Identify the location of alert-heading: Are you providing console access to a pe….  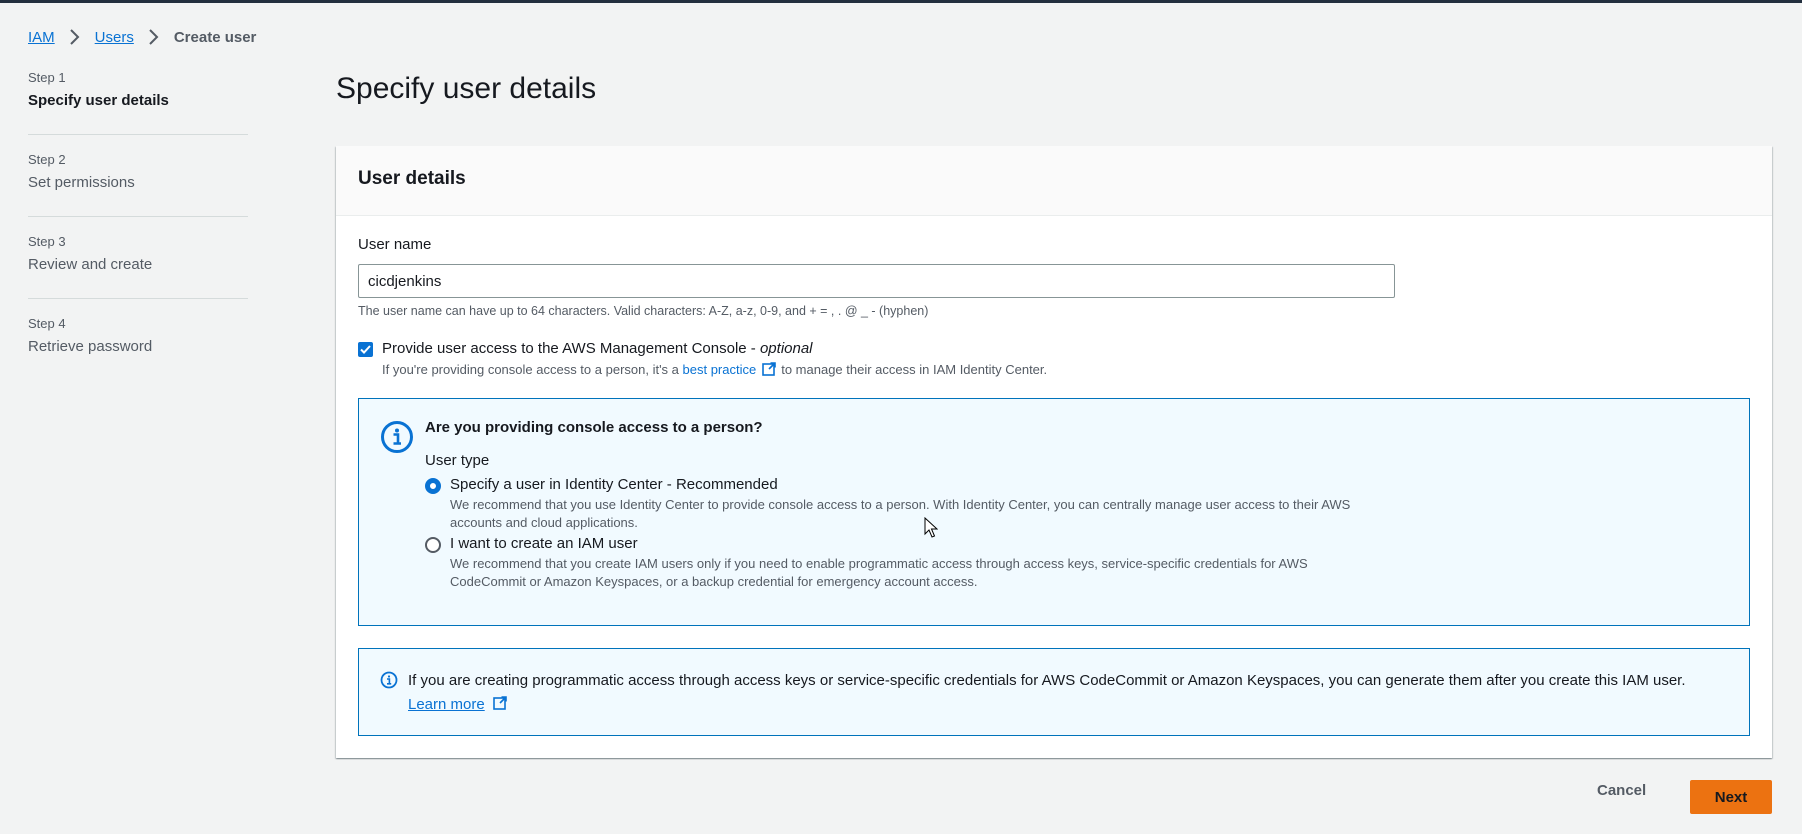
(594, 427).